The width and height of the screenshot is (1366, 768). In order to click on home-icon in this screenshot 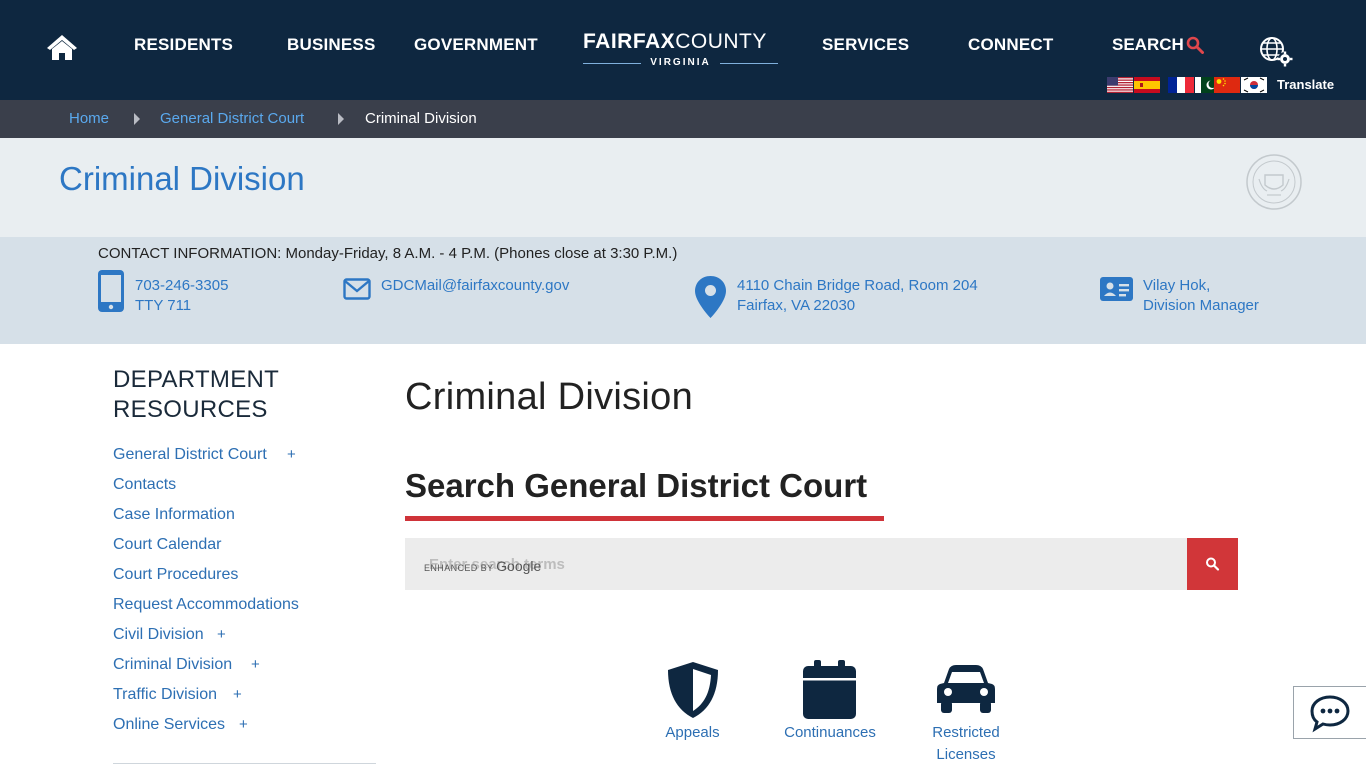, I will do `click(62, 47)`.